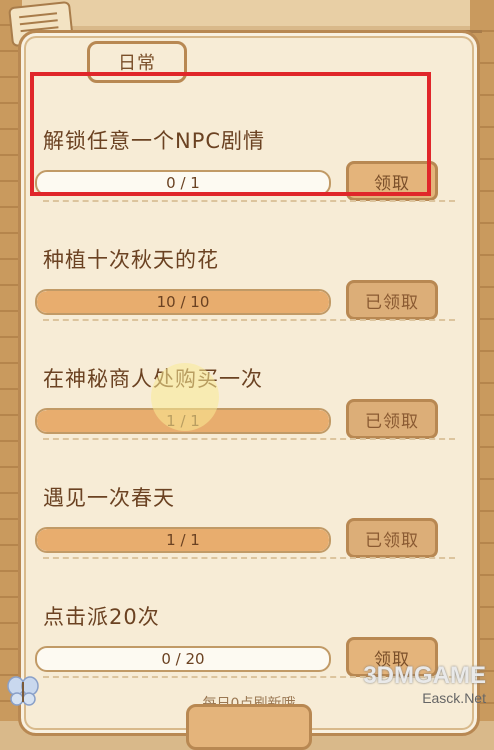 The height and width of the screenshot is (750, 494). What do you see at coordinates (131, 260) in the screenshot?
I see `quest-title: 种植十次秋天的花` at bounding box center [131, 260].